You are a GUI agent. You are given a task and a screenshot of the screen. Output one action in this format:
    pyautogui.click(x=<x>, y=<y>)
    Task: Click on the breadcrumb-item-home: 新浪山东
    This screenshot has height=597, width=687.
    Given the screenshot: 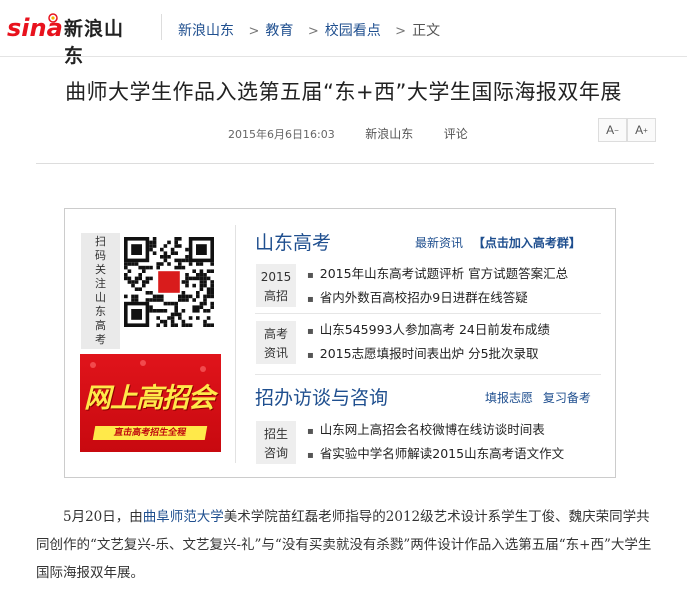 What is the action you would take?
    pyautogui.click(x=206, y=31)
    